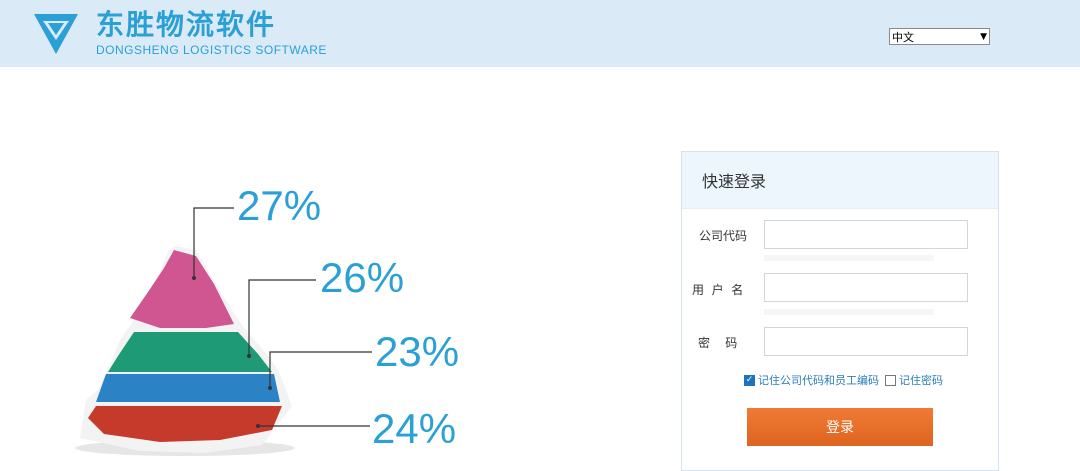 This screenshot has width=1080, height=471. Describe the element at coordinates (983, 36) in the screenshot. I see `chevron-down-icon: ▼` at that location.